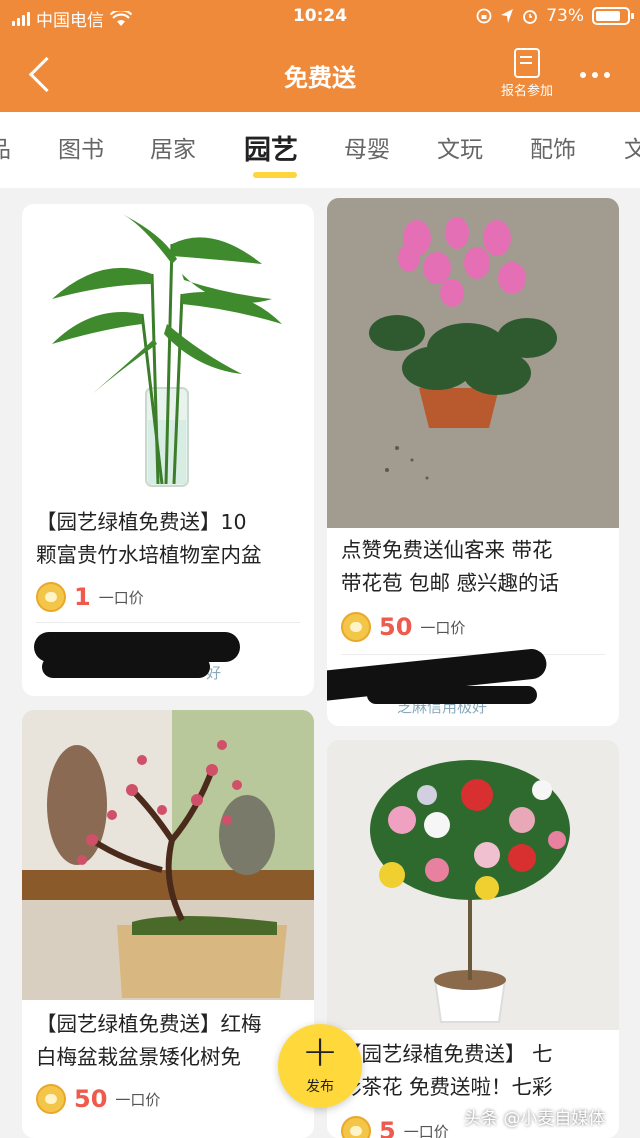 The height and width of the screenshot is (1138, 640). I want to click on nav-bar: 免费送 报名参加, so click(320, 73).